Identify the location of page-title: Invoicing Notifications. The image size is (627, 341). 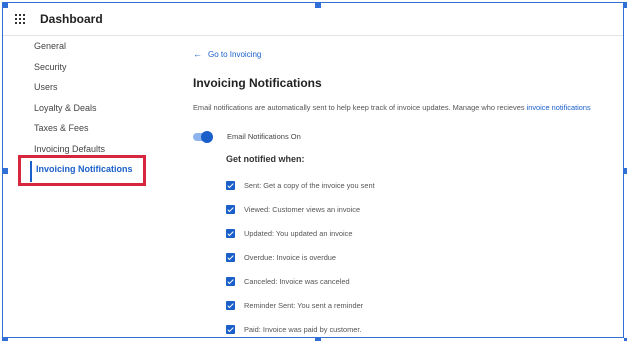
(257, 83).